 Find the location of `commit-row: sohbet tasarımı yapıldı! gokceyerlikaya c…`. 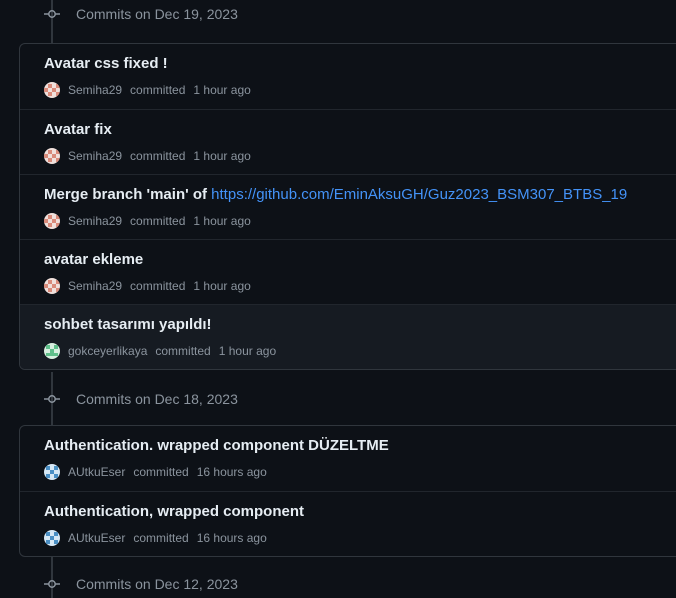

commit-row: sohbet tasarımı yapıldı! gokceyerlikaya c… is located at coordinates (348, 336).